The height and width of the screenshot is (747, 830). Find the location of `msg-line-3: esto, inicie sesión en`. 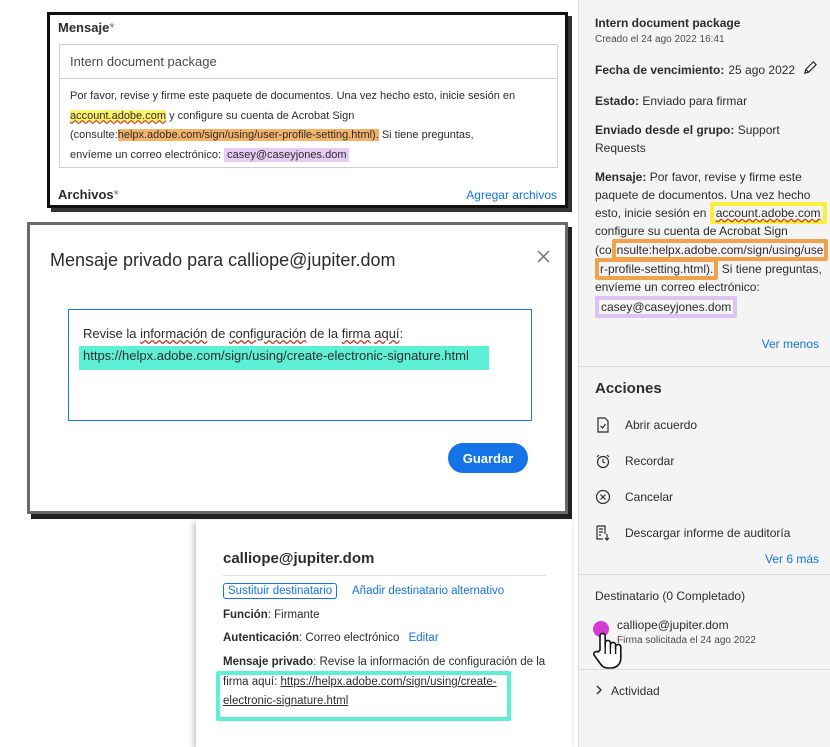

msg-line-3: esto, inicie sesión en is located at coordinates (651, 213).